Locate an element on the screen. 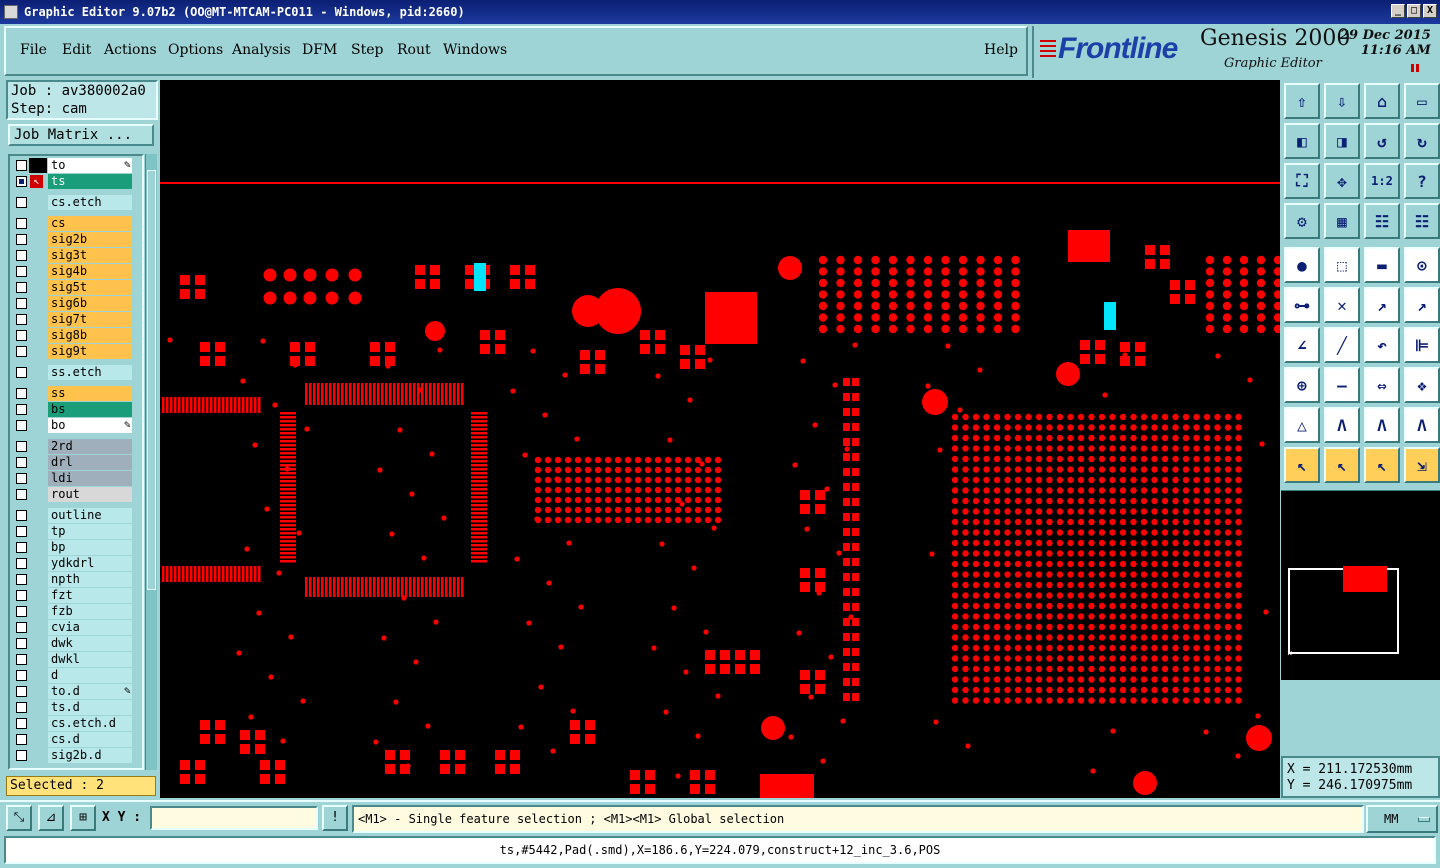 The width and height of the screenshot is (1440, 868). fit-icon: ⛶ is located at coordinates (1302, 181).